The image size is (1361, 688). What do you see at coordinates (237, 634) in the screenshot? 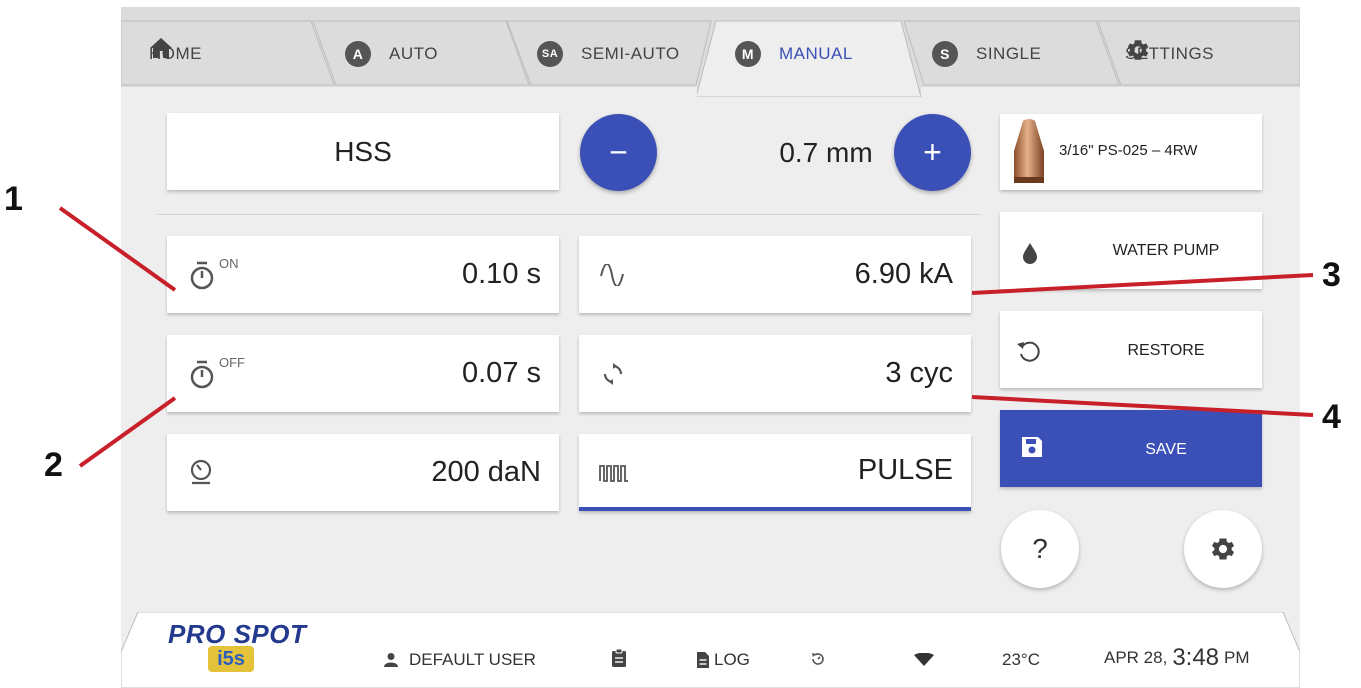
I see `brand-name: PRO SPOT` at bounding box center [237, 634].